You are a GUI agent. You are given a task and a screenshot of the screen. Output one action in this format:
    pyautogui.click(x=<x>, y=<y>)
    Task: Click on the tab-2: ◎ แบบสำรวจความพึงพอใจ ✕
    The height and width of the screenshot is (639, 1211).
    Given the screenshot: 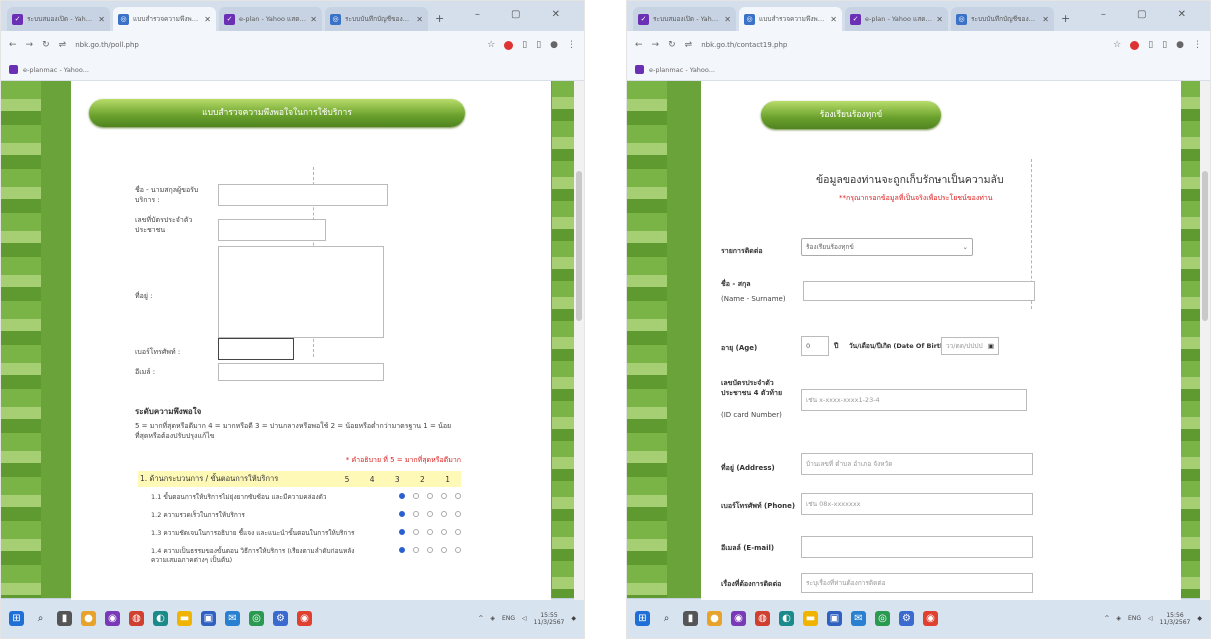 What is the action you would take?
    pyautogui.click(x=790, y=19)
    